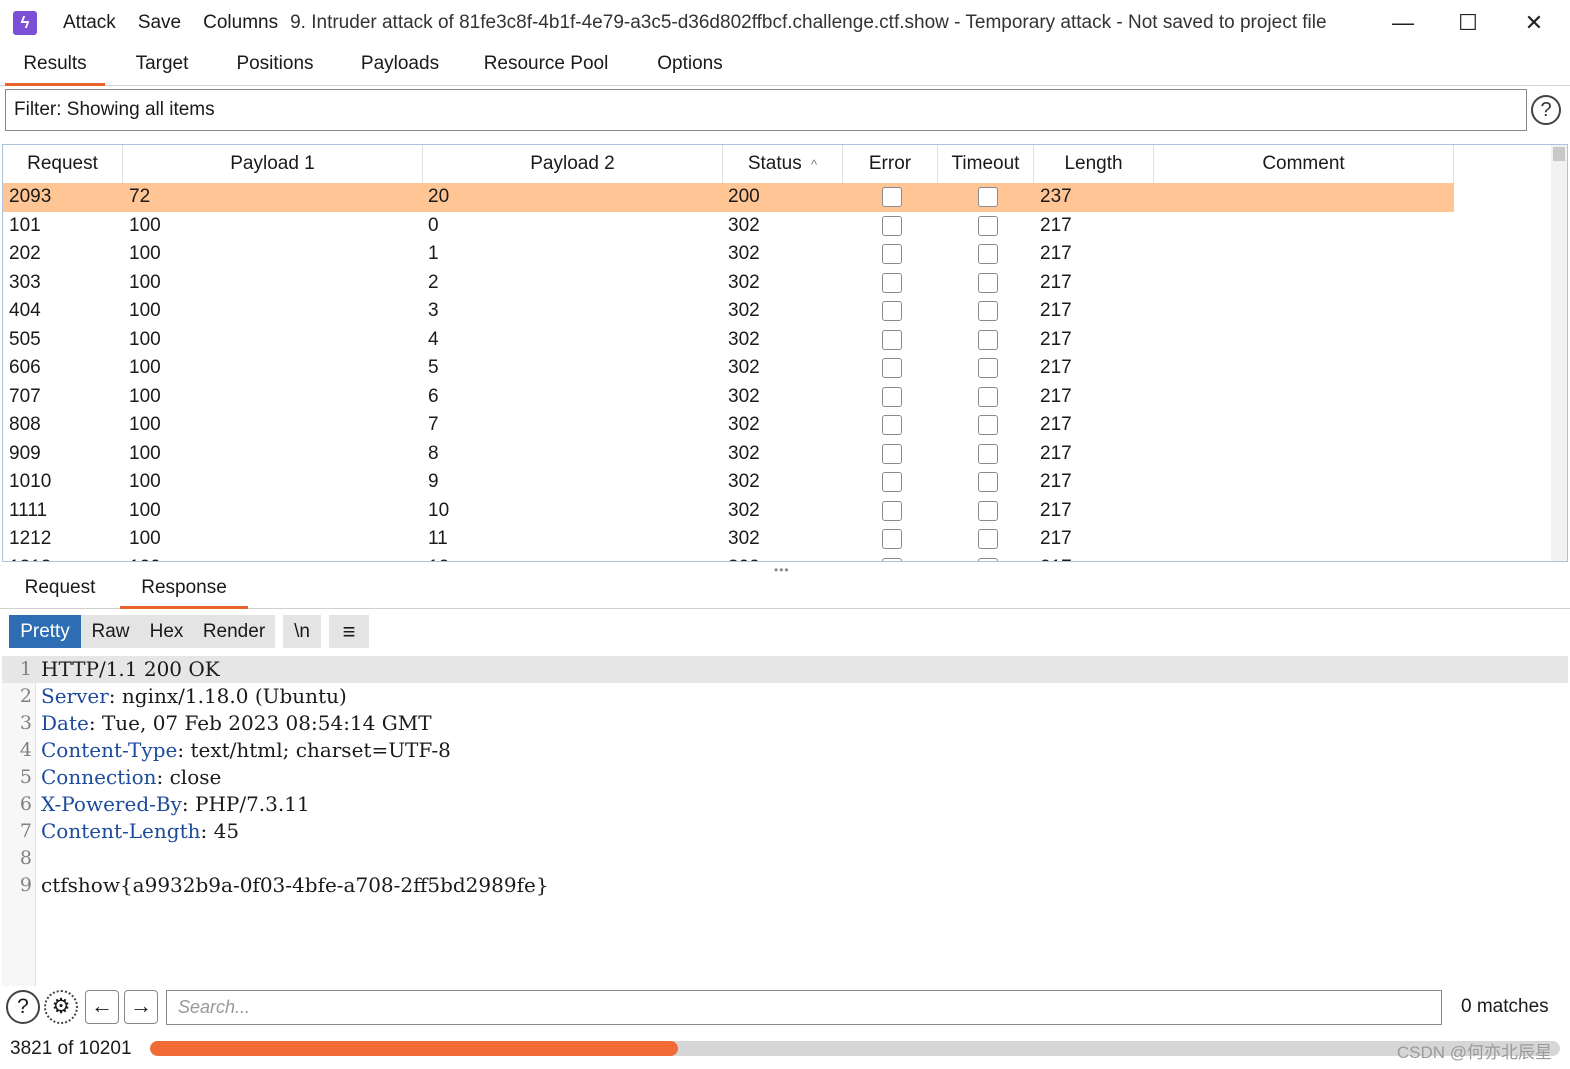 Image resolution: width=1570 pixels, height=1069 pixels. Describe the element at coordinates (141, 1007) in the screenshot. I see `arrow-right-icon: →` at that location.